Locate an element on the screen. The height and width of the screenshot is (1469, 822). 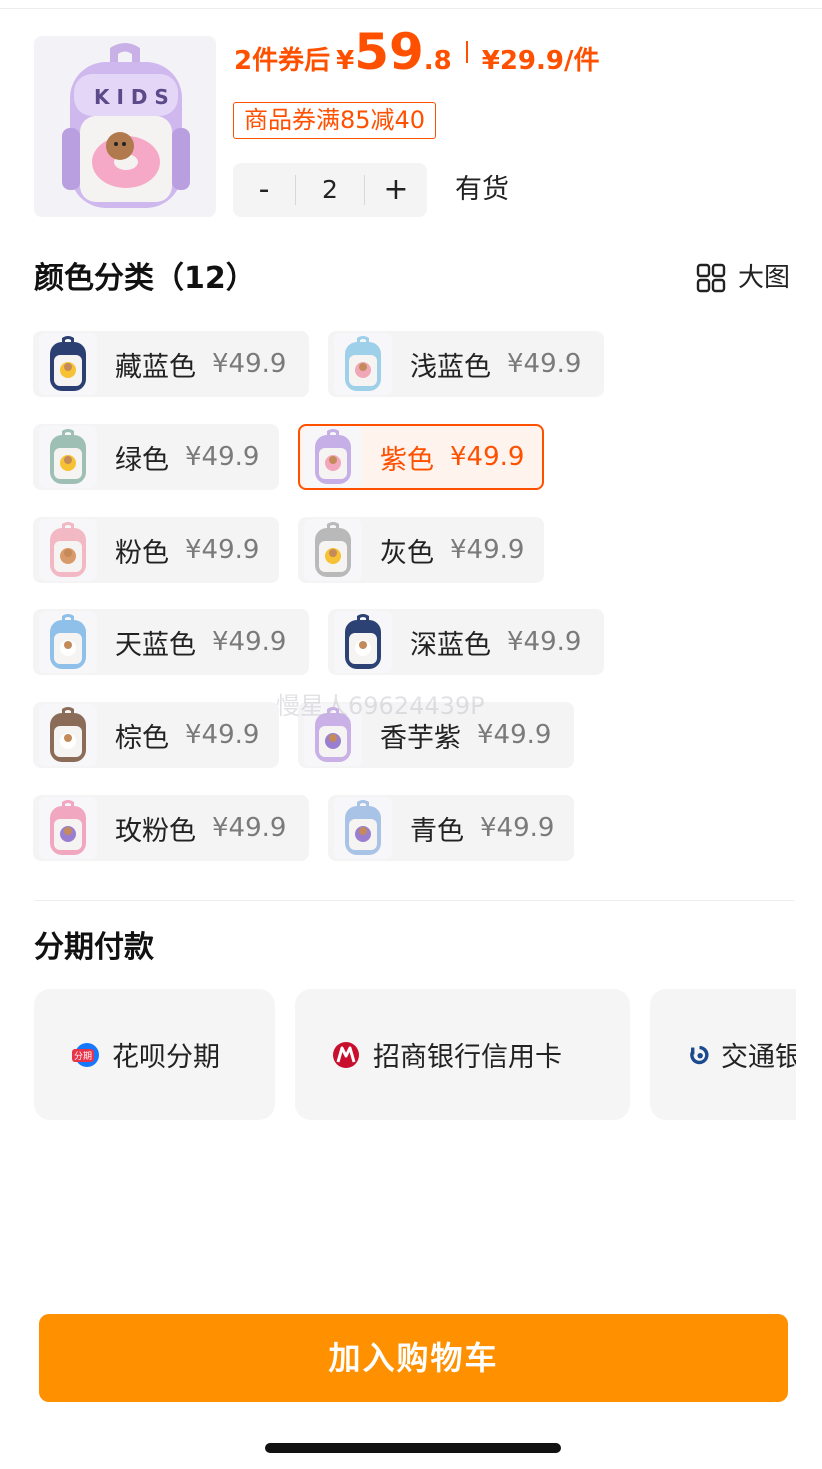
color-name: 灰色 is located at coordinates (407, 553).